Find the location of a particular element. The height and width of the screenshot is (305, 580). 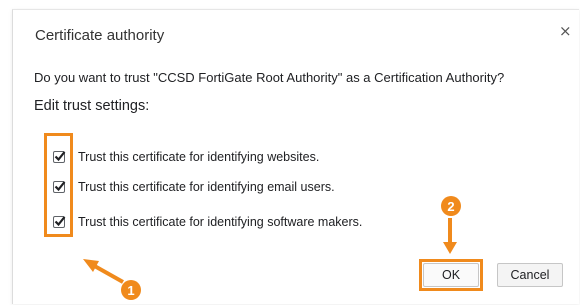

arrow-step-2-icon is located at coordinates (450, 236).